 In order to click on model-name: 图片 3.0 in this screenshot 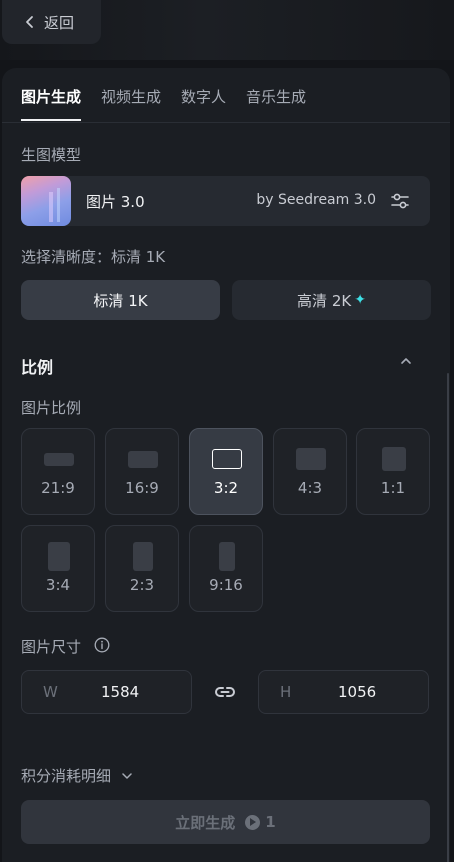, I will do `click(115, 202)`.